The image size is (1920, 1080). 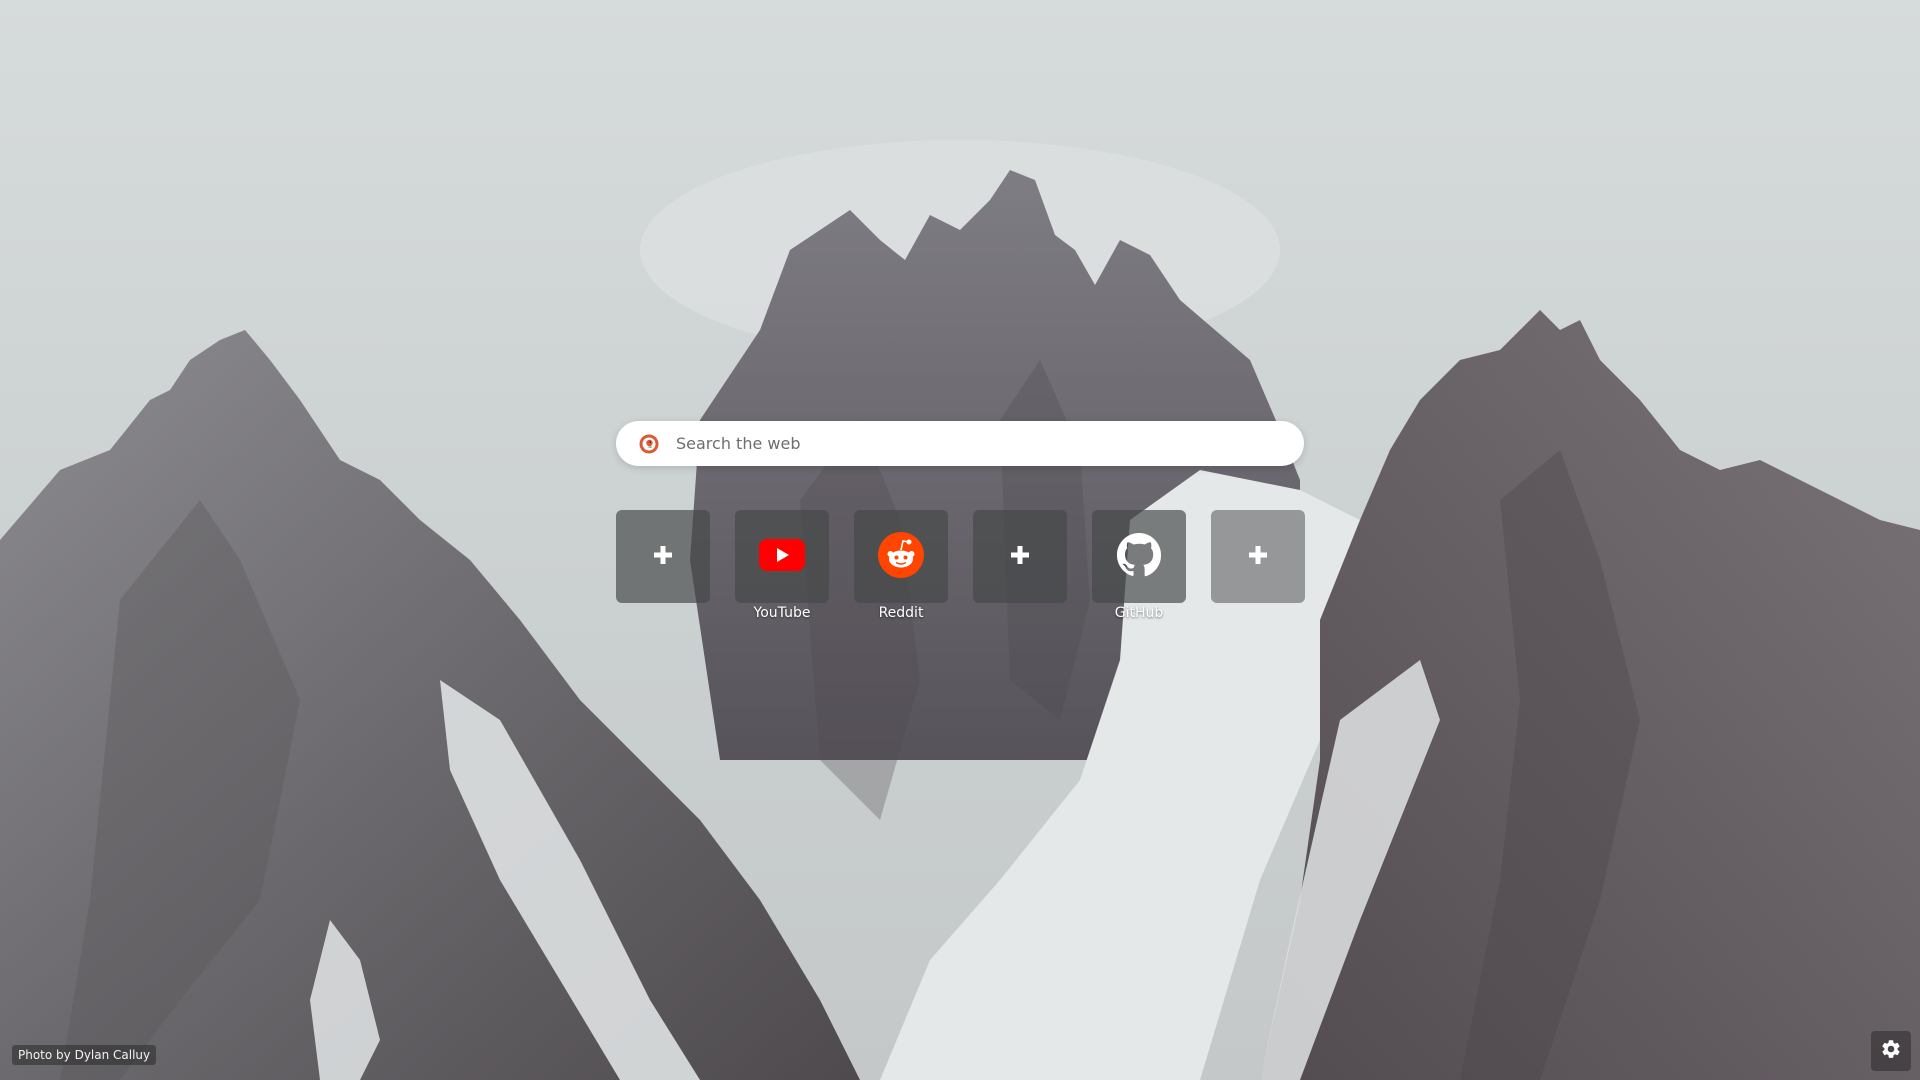 I want to click on reddit-icon, so click(x=901, y=556).